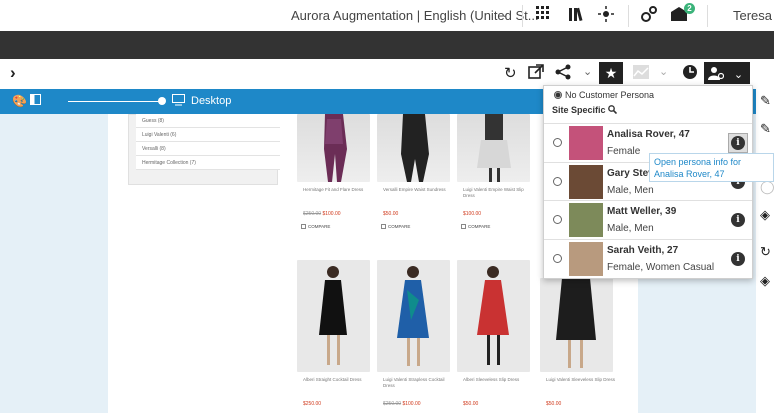  Describe the element at coordinates (711, 167) in the screenshot. I see `persona-info-tooltip: Open persona info for Analisa Rover, 47` at that location.